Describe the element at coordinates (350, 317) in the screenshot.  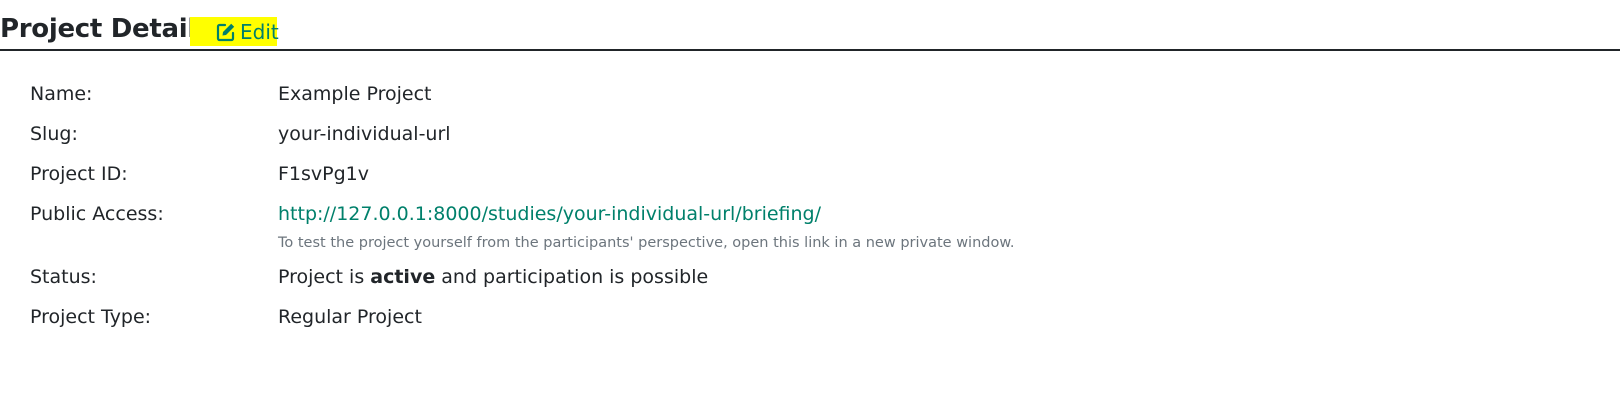
I see `project-type-value: Regular Project` at that location.